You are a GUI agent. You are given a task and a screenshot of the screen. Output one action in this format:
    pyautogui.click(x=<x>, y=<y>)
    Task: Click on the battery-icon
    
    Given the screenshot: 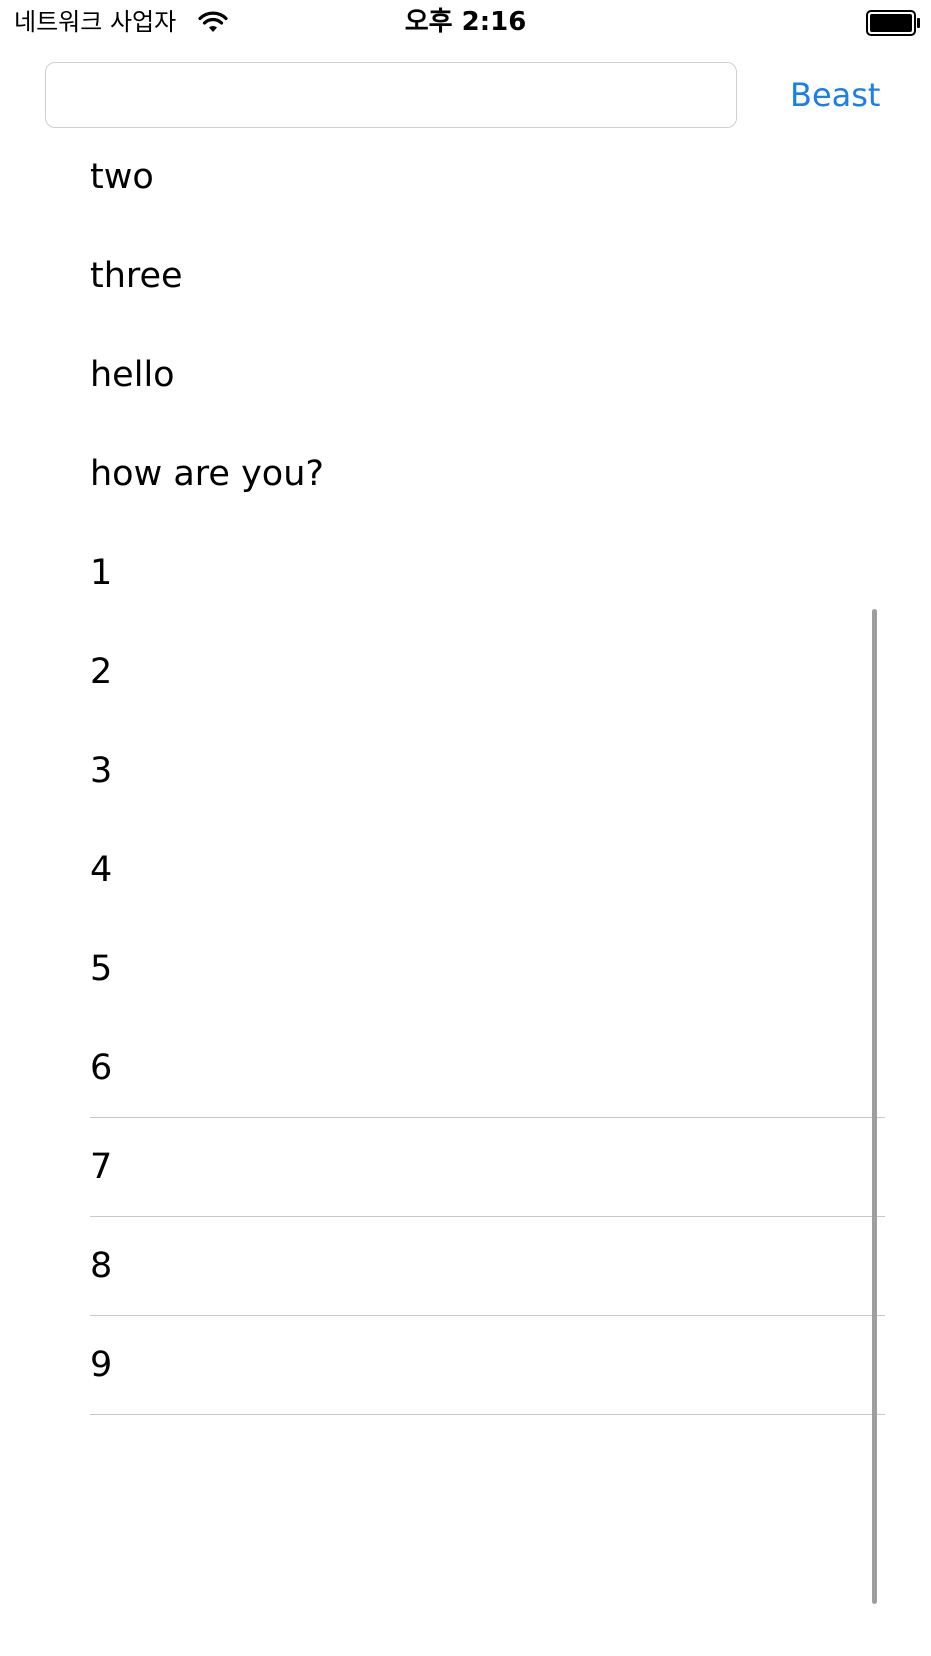 What is the action you would take?
    pyautogui.click(x=894, y=23)
    